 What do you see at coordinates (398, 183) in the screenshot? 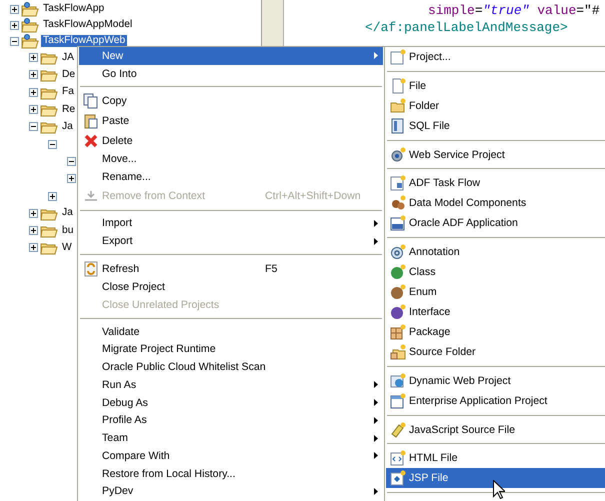
I see `diagram-file-icon` at bounding box center [398, 183].